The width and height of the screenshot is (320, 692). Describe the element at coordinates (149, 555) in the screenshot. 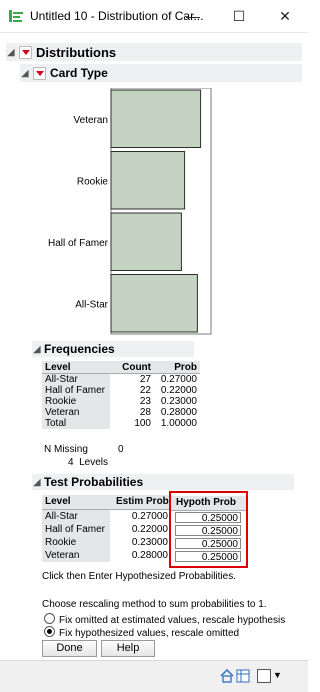

I see `estim-prob-cell: 0.28000` at that location.